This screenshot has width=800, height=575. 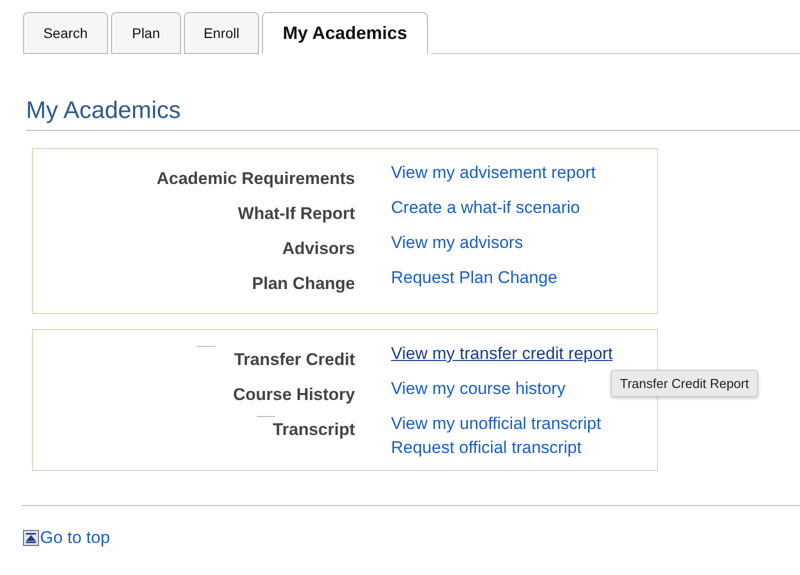 I want to click on page-heading: My Academics, so click(x=413, y=113).